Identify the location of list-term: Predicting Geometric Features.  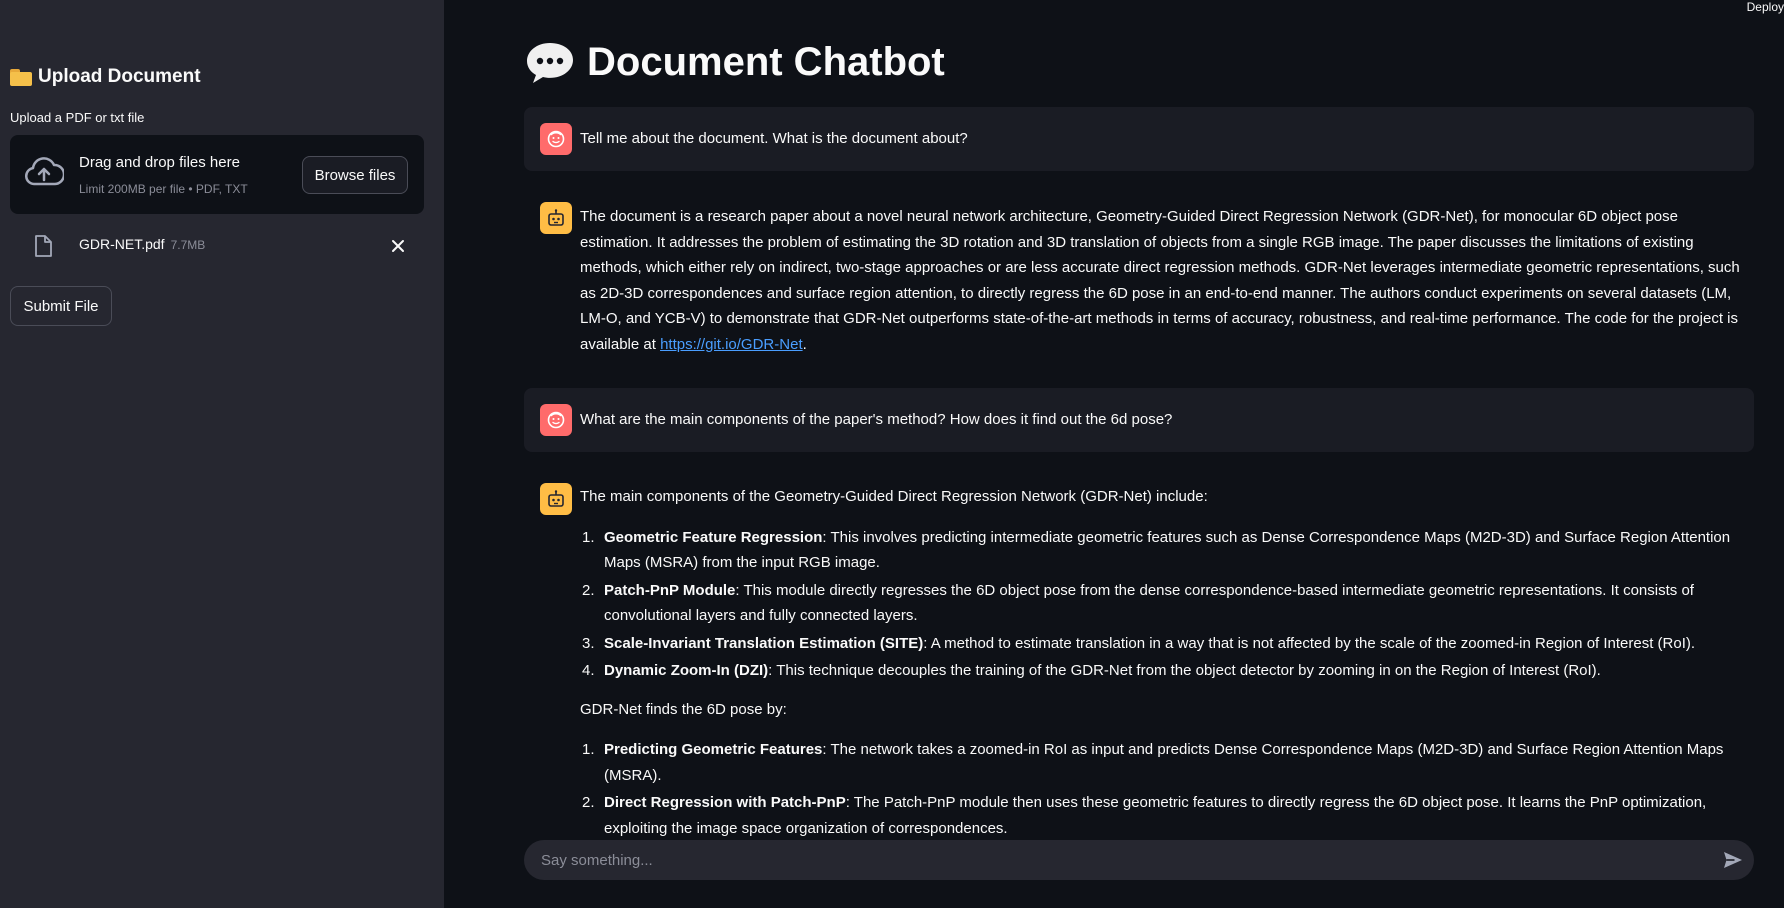
(713, 749).